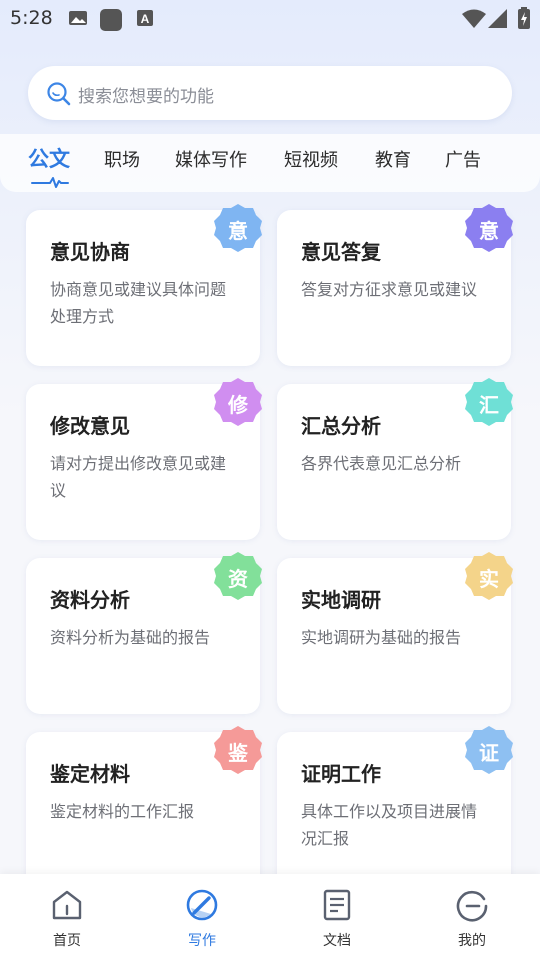 The width and height of the screenshot is (540, 960). What do you see at coordinates (341, 774) in the screenshot?
I see `card-title: 证明工作` at bounding box center [341, 774].